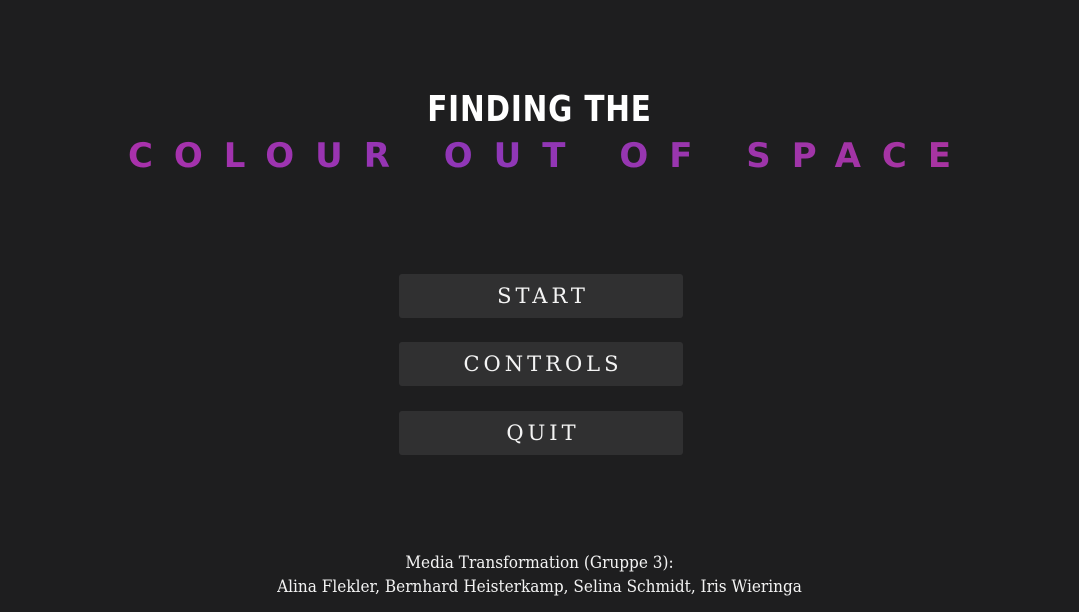 The width and height of the screenshot is (1079, 612). I want to click on start-button: START, so click(541, 296).